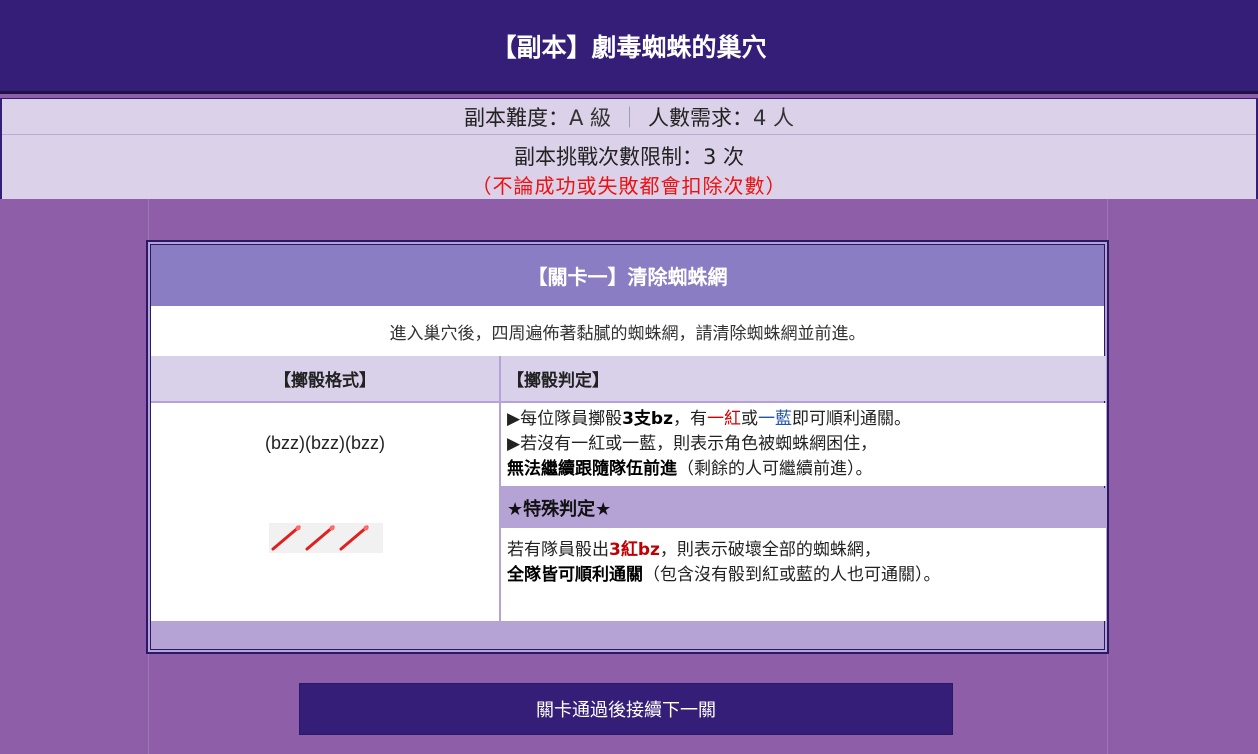 The height and width of the screenshot is (754, 1258). Describe the element at coordinates (803, 508) in the screenshot. I see `special-judge-header: ★特殊判定★` at that location.